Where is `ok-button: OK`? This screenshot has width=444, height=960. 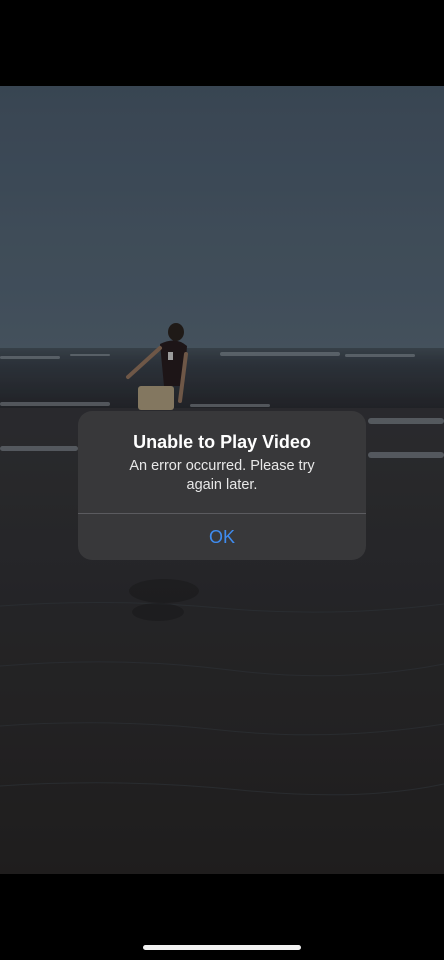 ok-button: OK is located at coordinates (222, 537).